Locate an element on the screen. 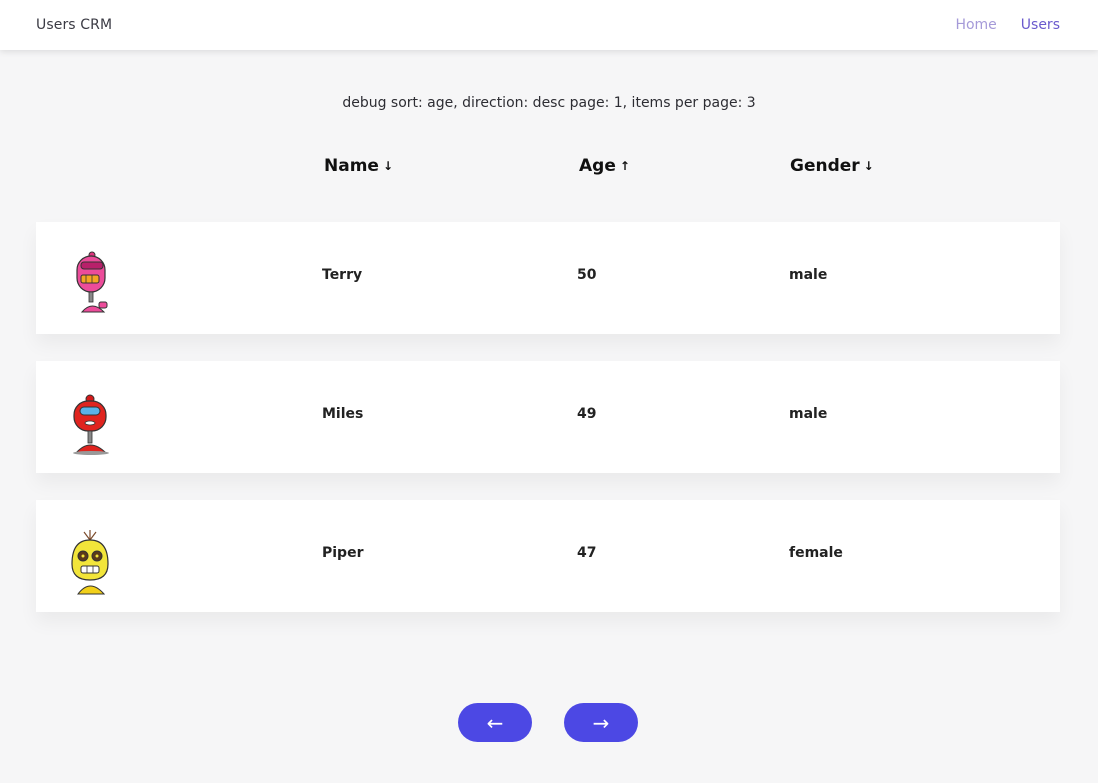 The height and width of the screenshot is (783, 1098). brand-title: Users CRM is located at coordinates (74, 25).